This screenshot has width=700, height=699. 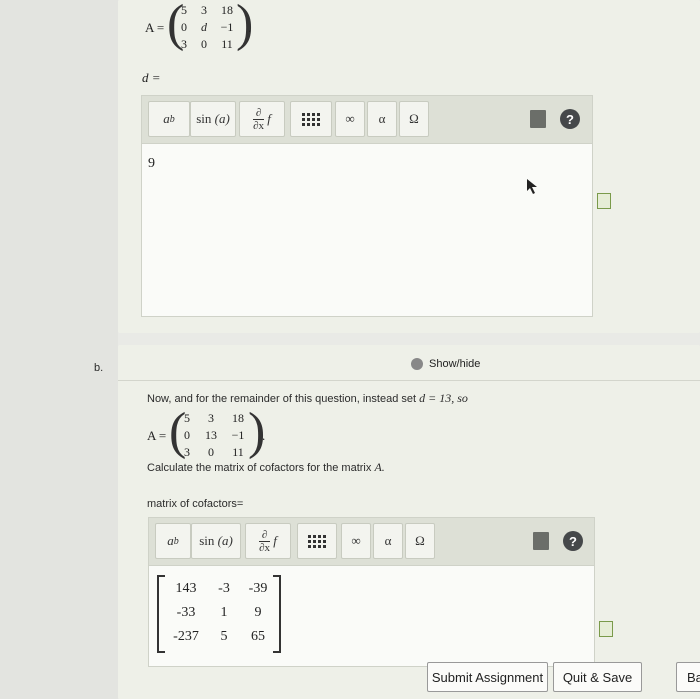 I want to click on answer-editor-b: 143 -3 -39 -33 1 9 -237 5 65, so click(x=371, y=616).